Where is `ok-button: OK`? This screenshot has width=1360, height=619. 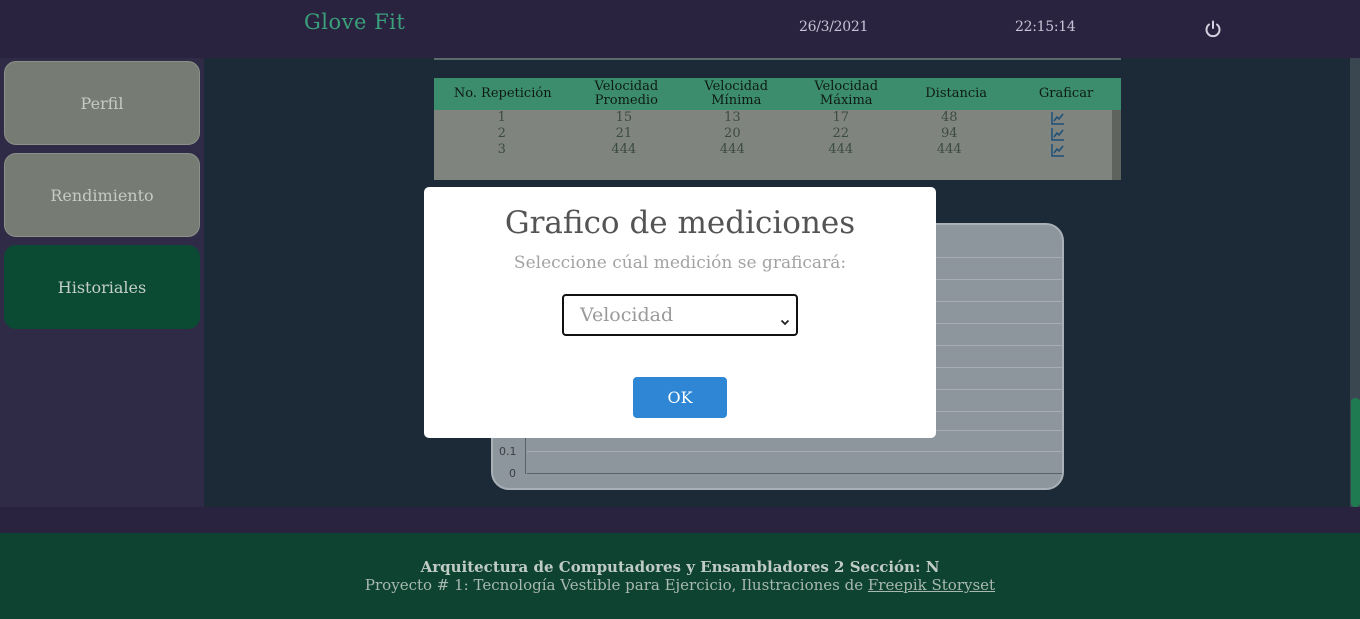
ok-button: OK is located at coordinates (680, 397).